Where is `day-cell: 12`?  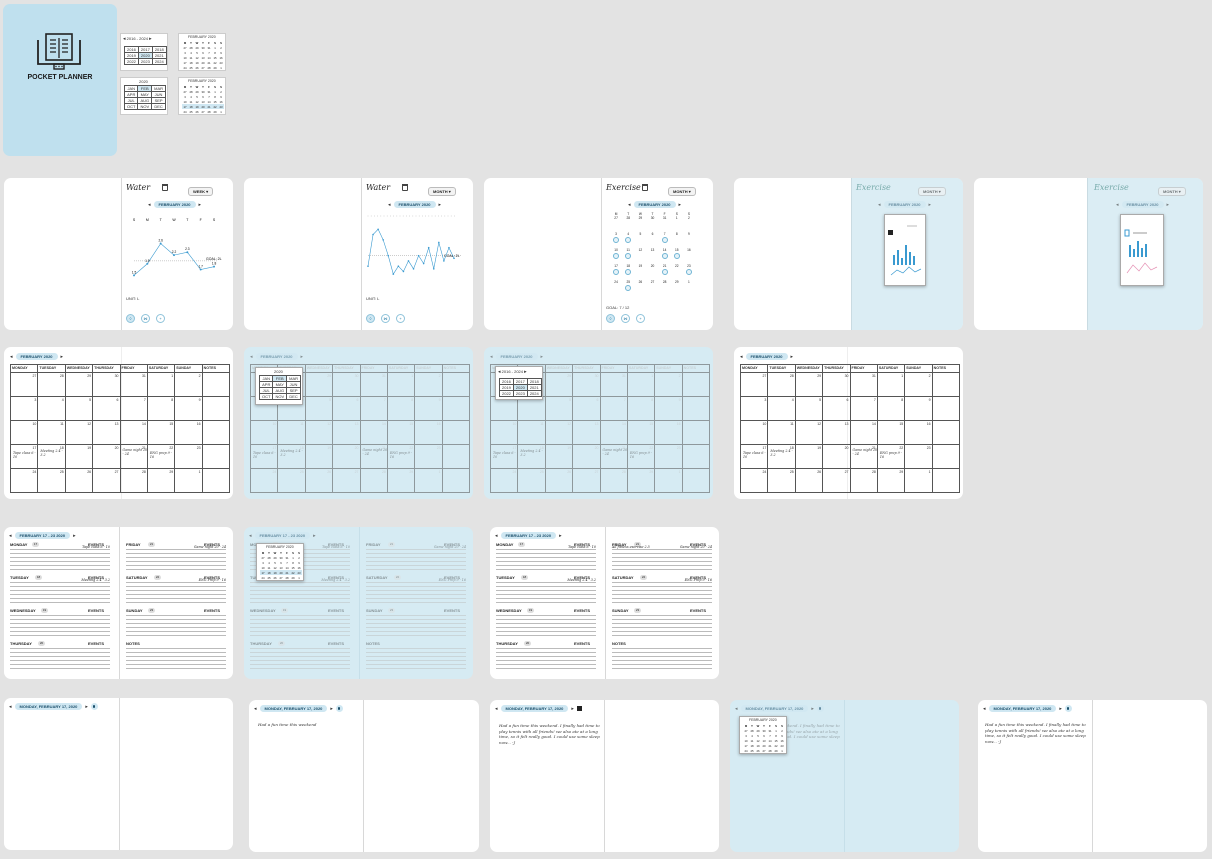
day-cell: 12 is located at coordinates (319, 432).